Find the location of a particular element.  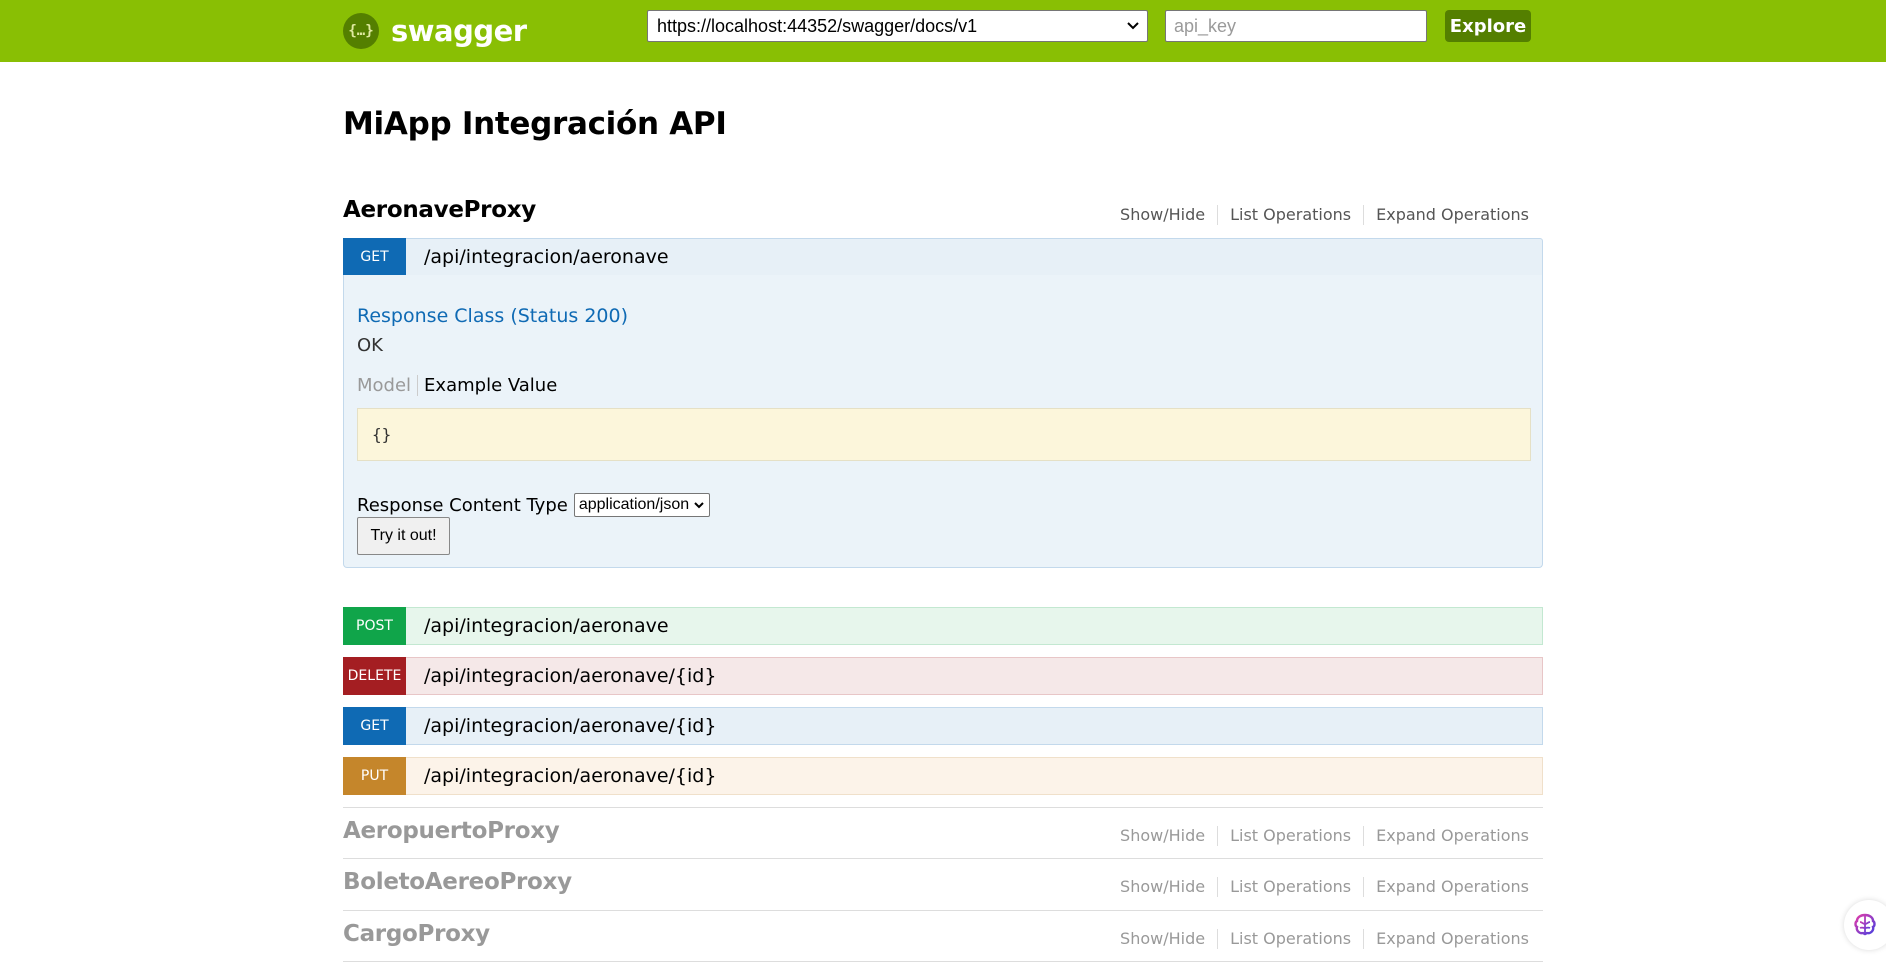

model-tabs: Model Example Value is located at coordinates (457, 385).